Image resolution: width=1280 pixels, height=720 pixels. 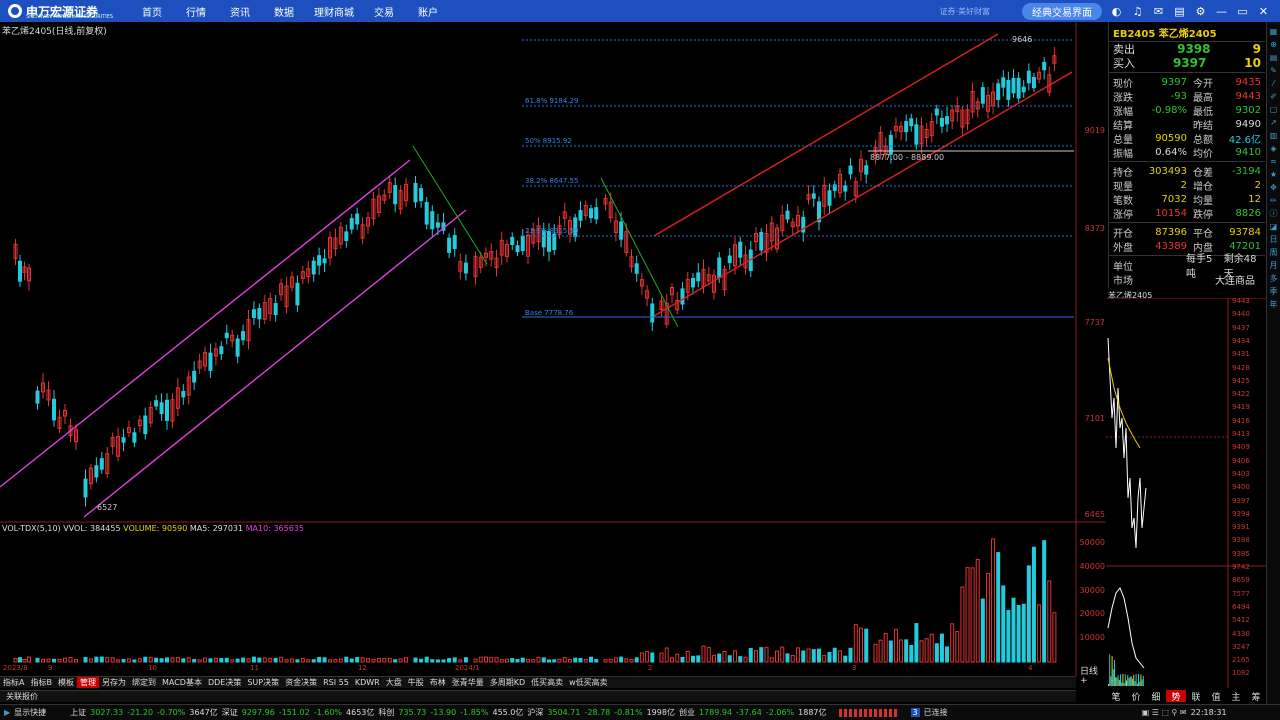 I want to click on bars-icon: ▥, so click(x=1274, y=135).